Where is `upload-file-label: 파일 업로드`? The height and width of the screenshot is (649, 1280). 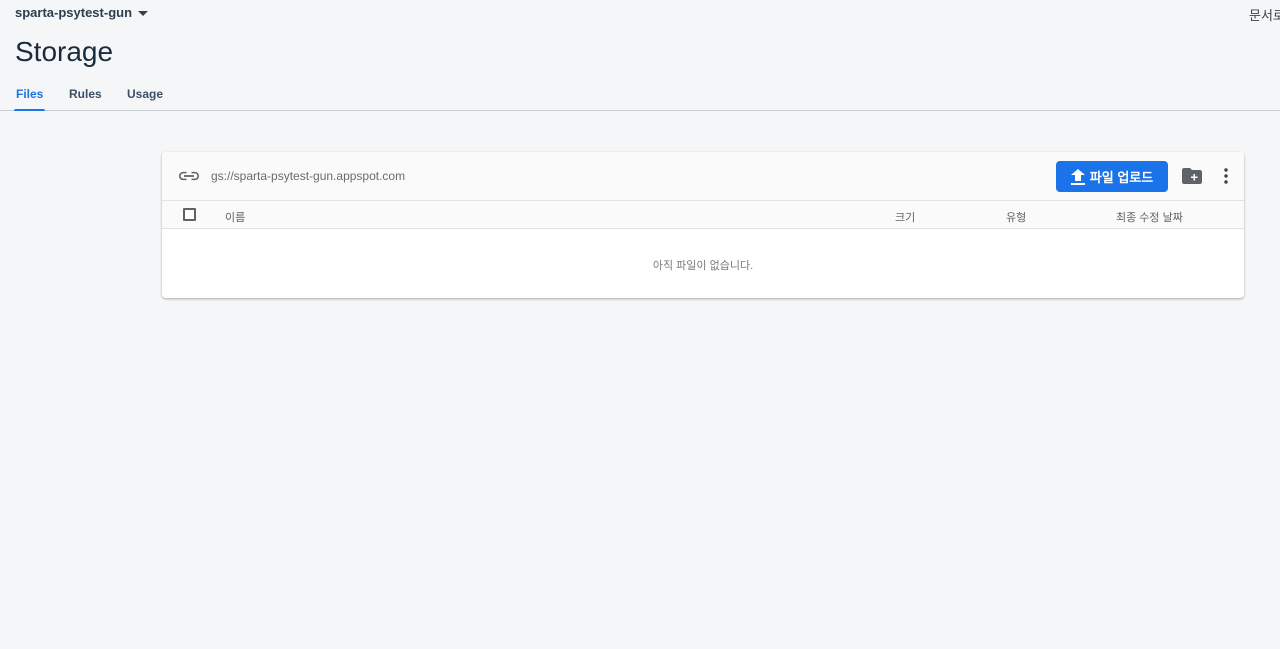 upload-file-label: 파일 업로드 is located at coordinates (1121, 177).